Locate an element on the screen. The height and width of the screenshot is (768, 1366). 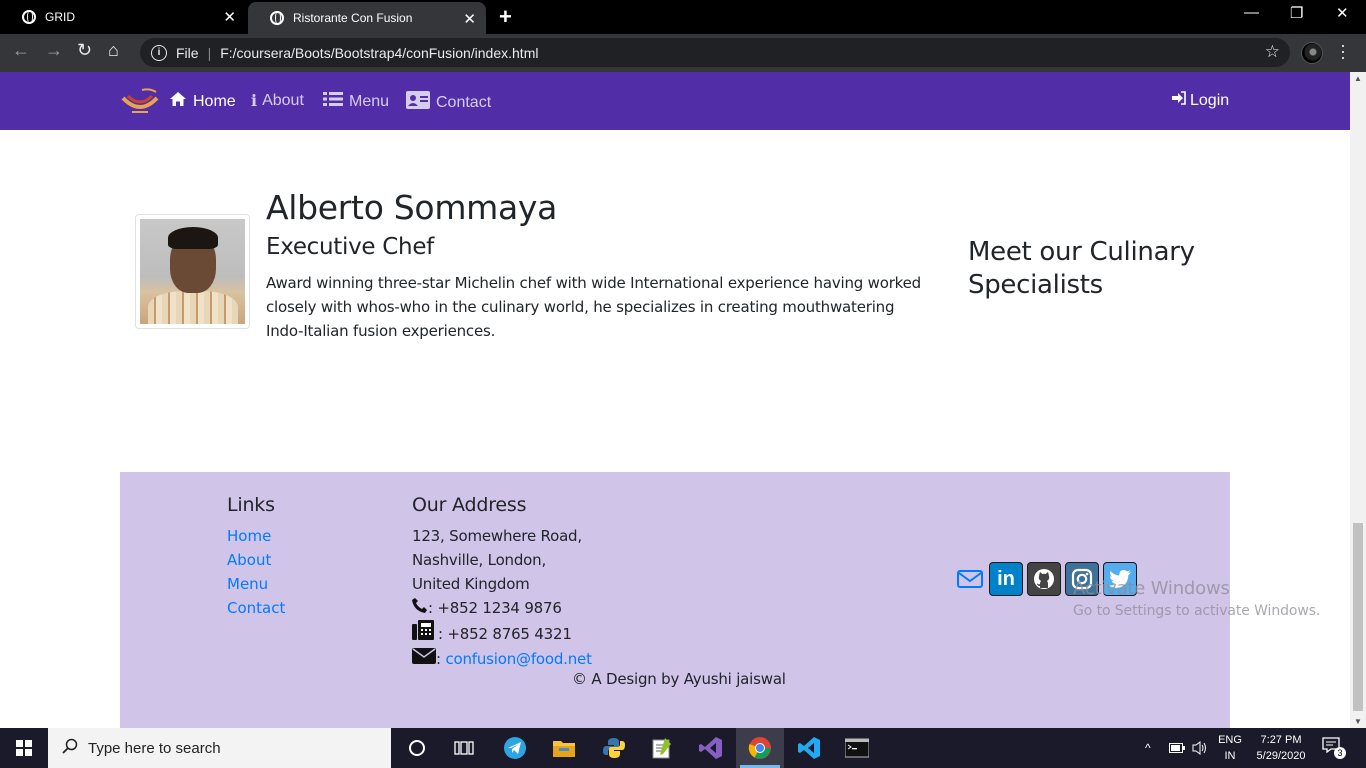
nav-home-link: Home is located at coordinates (202, 101).